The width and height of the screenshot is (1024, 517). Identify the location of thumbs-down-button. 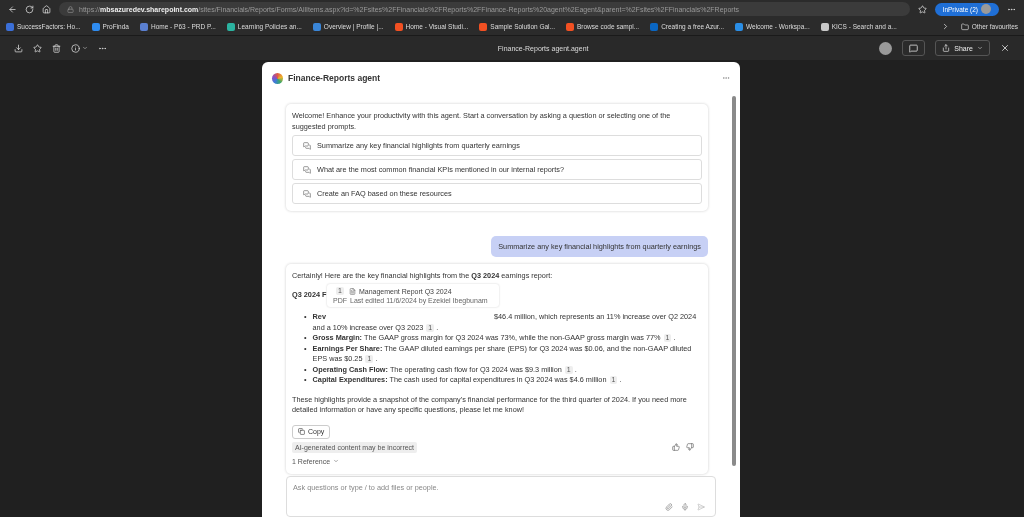
(690, 447).